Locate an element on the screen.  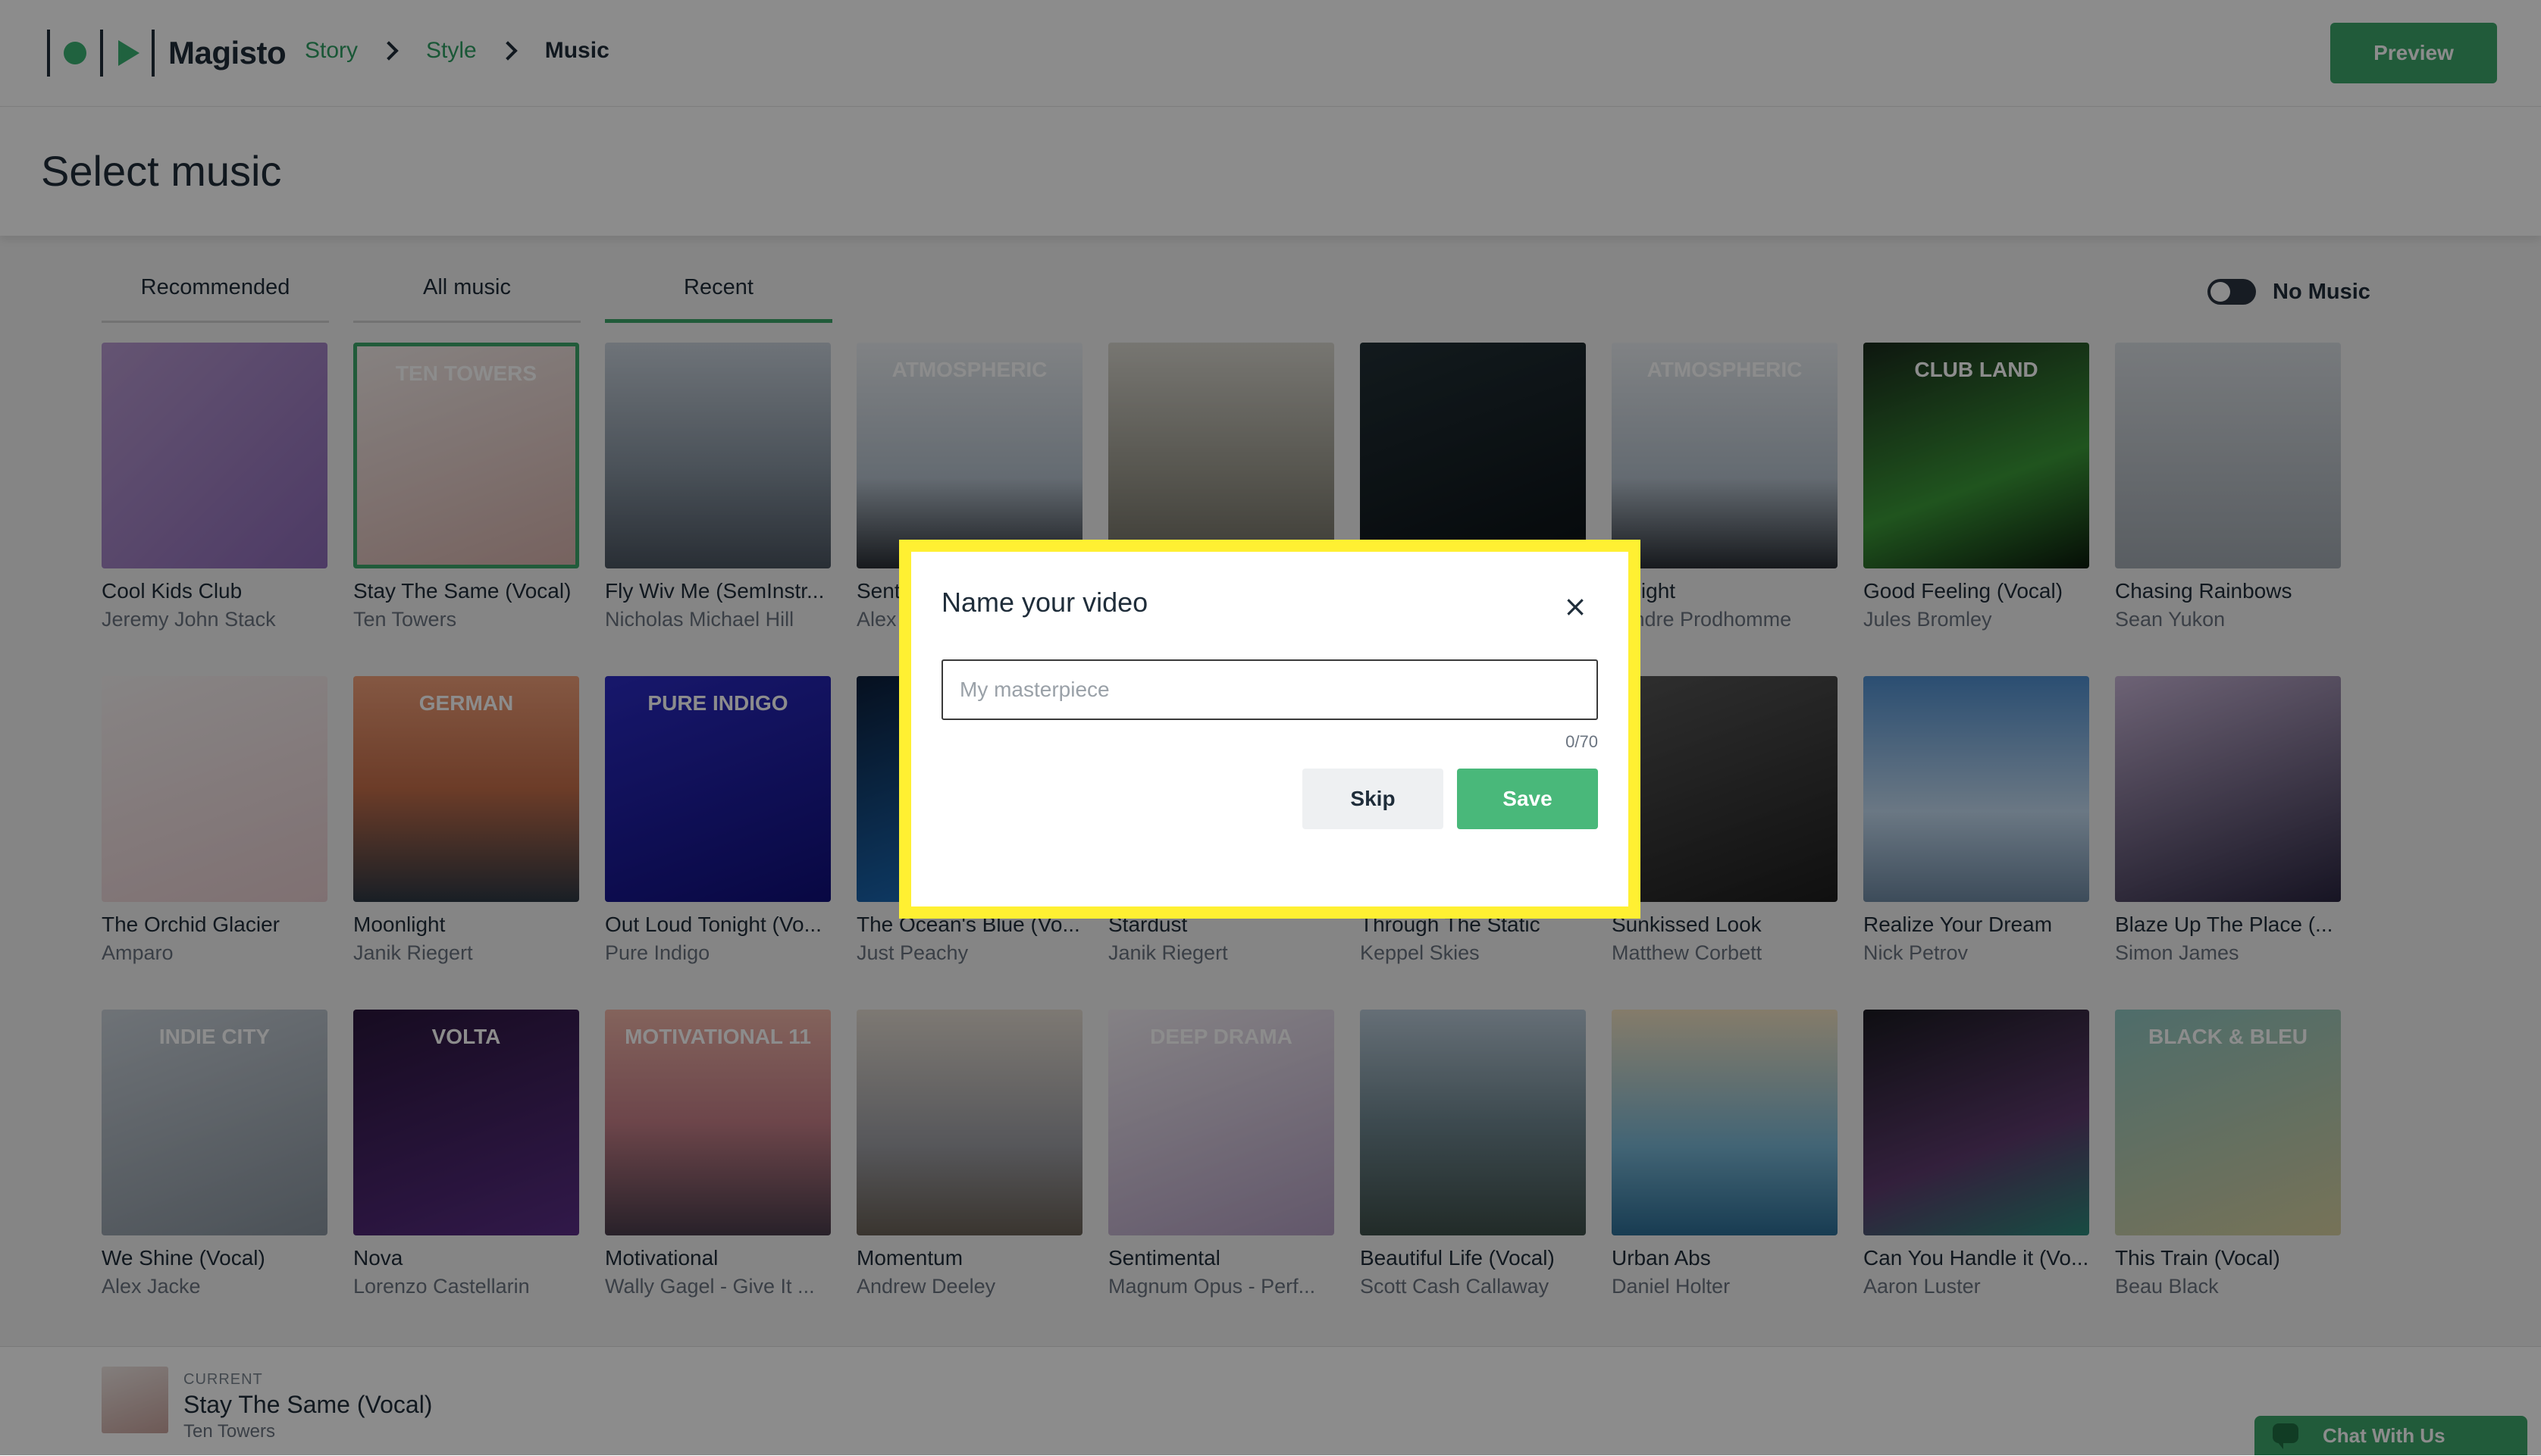
close-icon: × is located at coordinates (1575, 606).